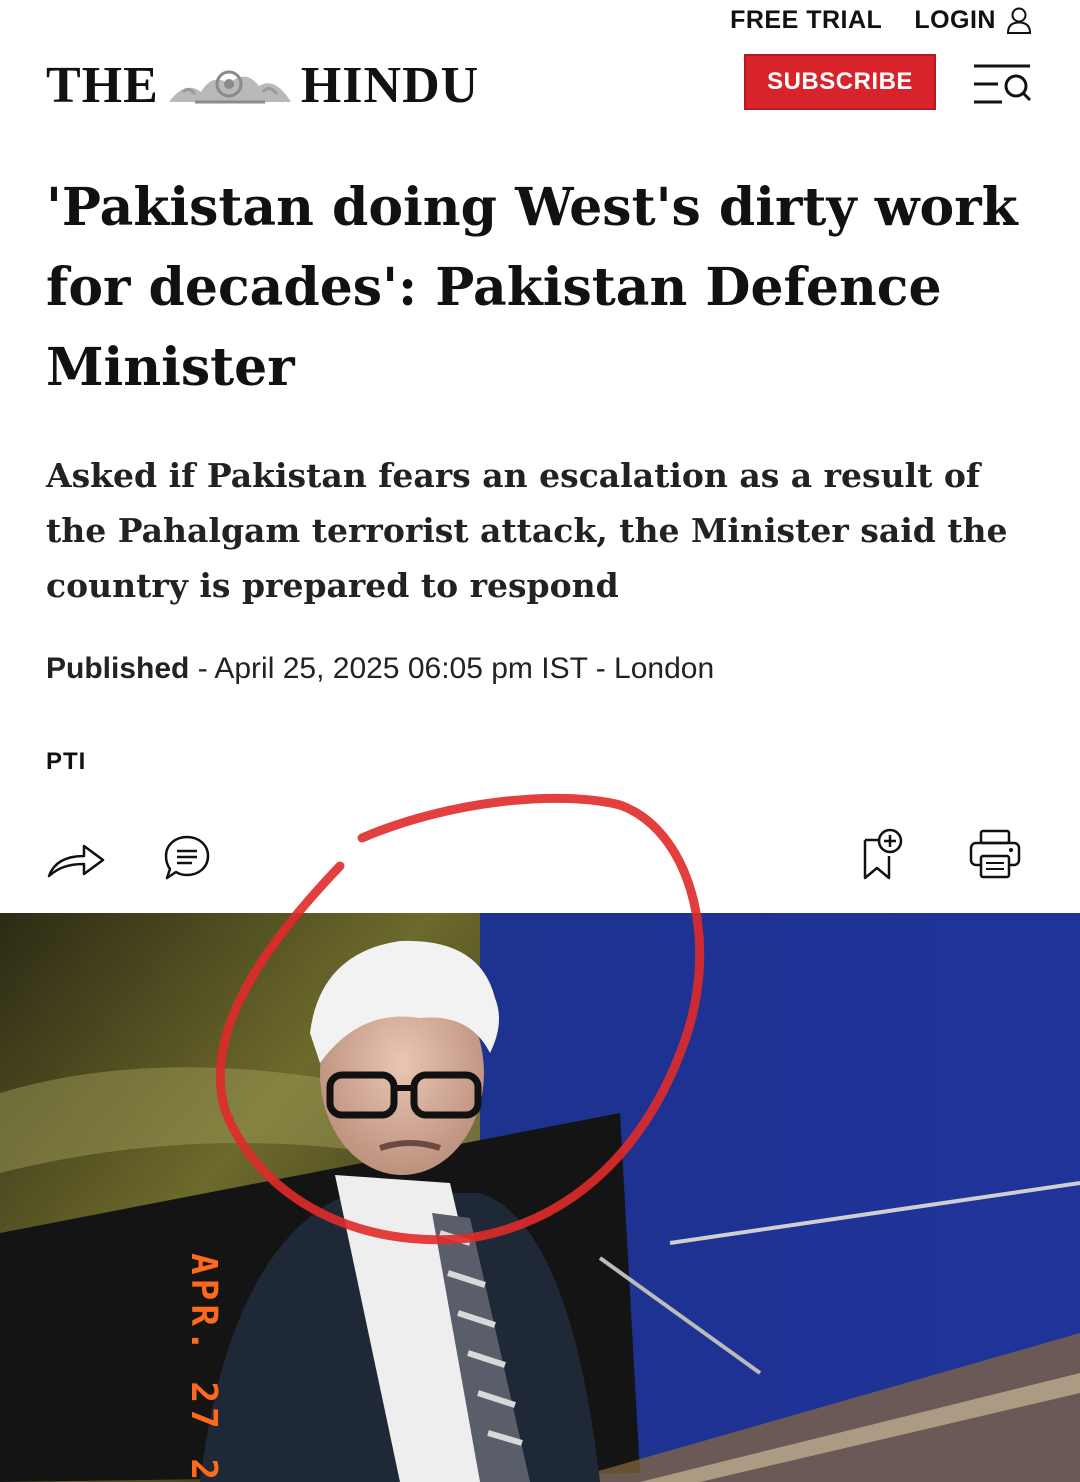 The width and height of the screenshot is (1080, 1482). Describe the element at coordinates (955, 19) in the screenshot. I see `login-label: LOGIN` at that location.